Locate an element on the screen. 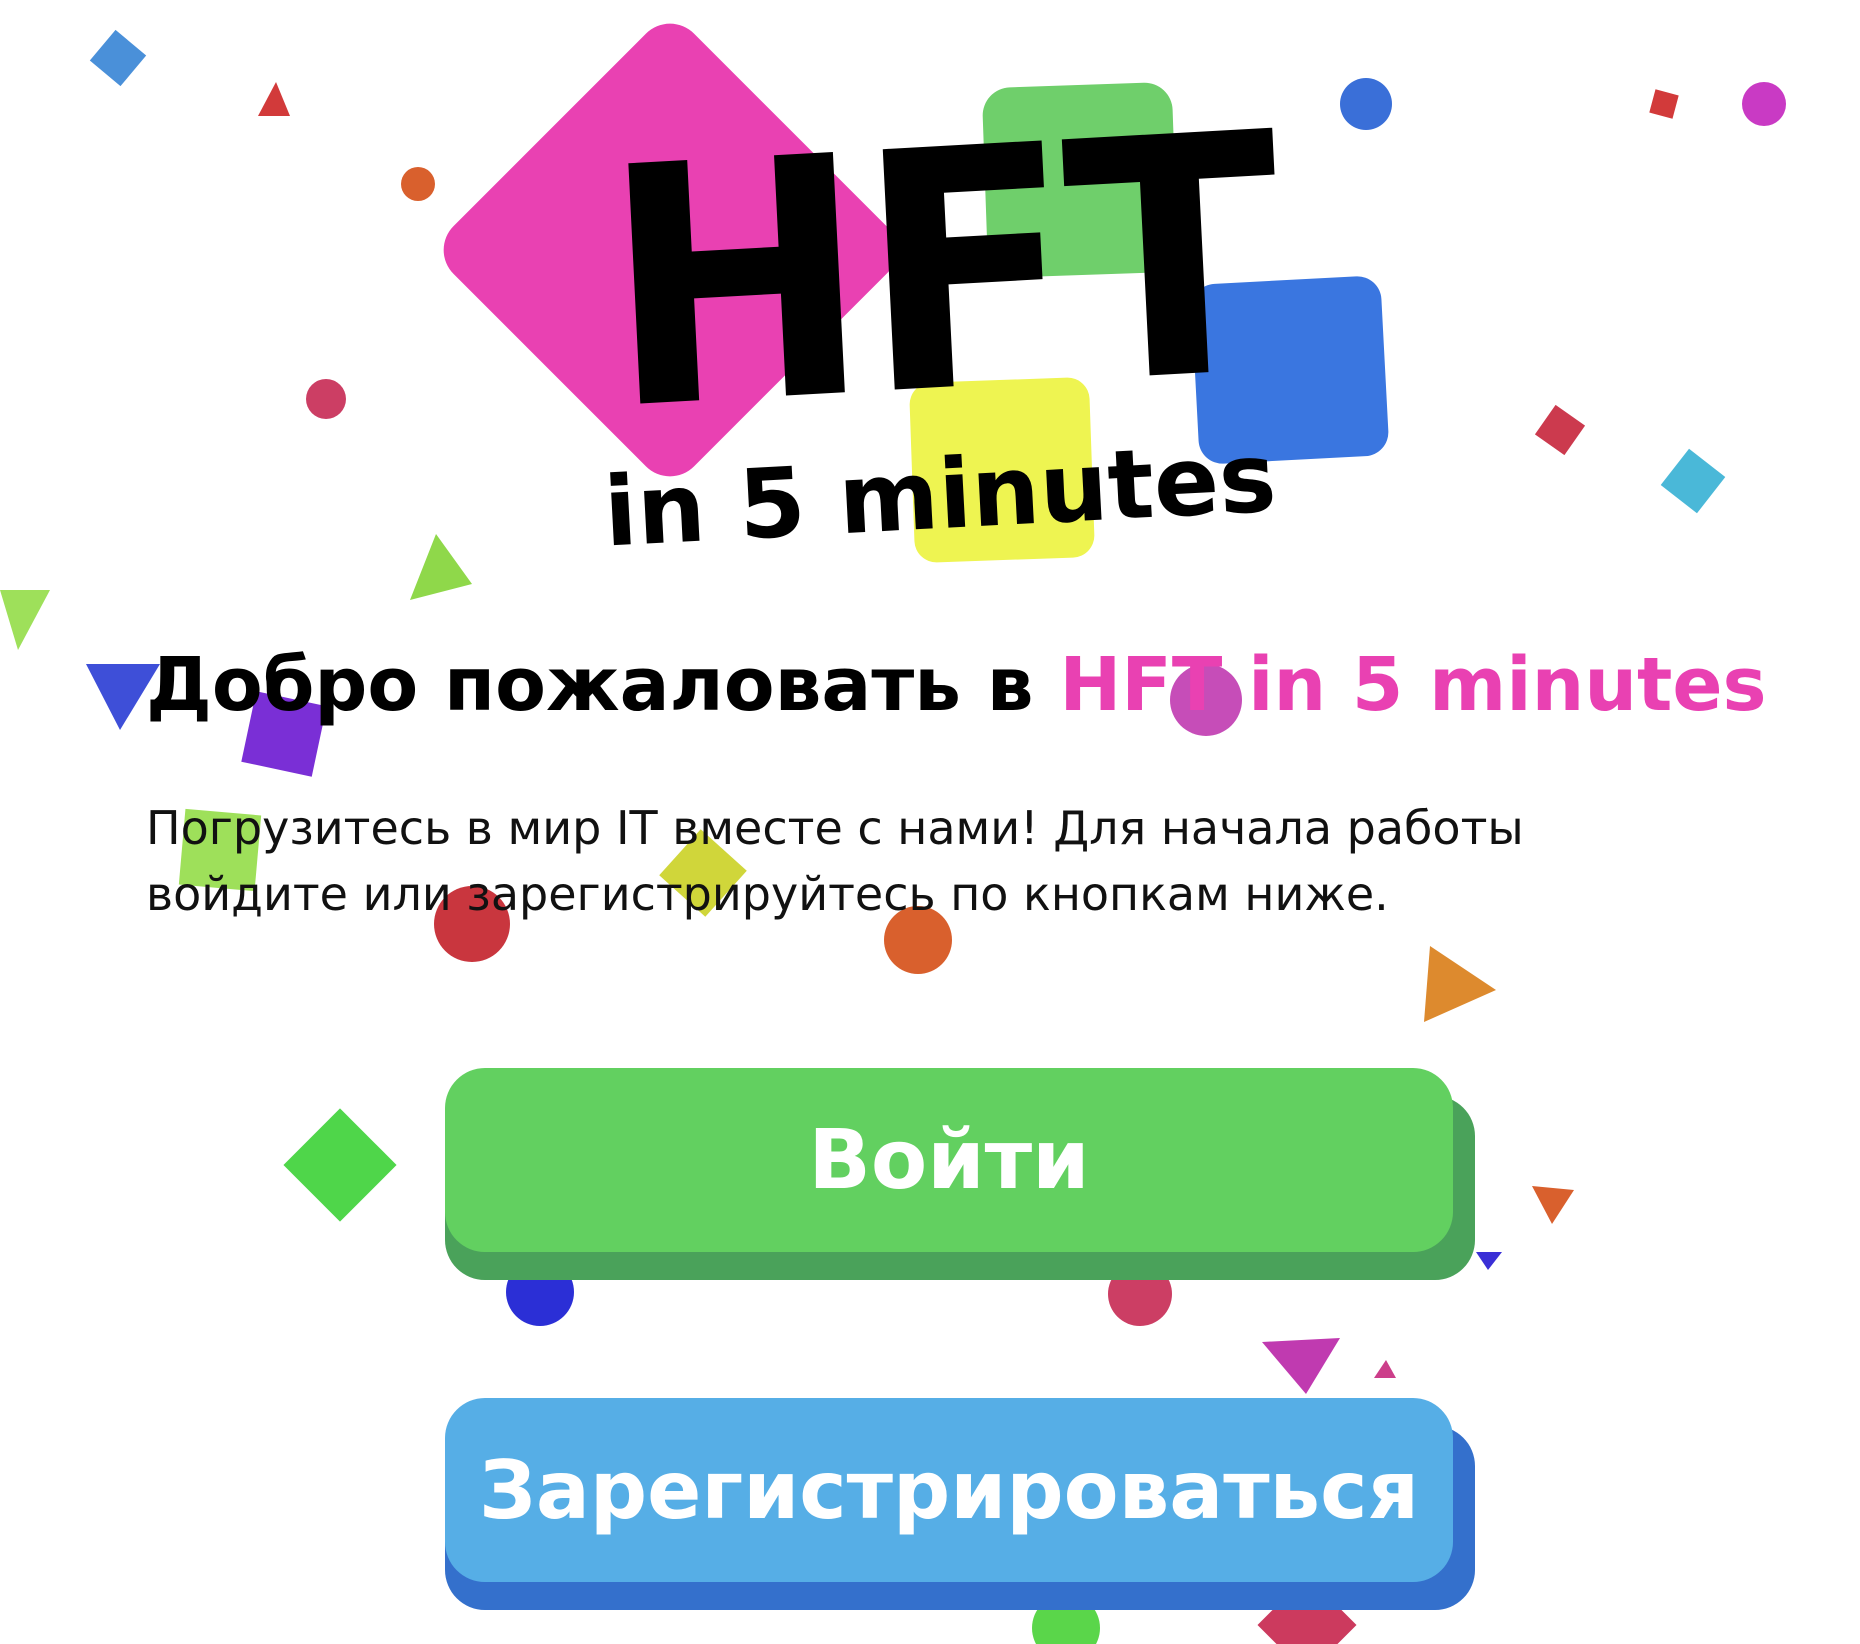 This screenshot has height=1644, width=1860. login-button-label: Войти is located at coordinates (949, 1160).